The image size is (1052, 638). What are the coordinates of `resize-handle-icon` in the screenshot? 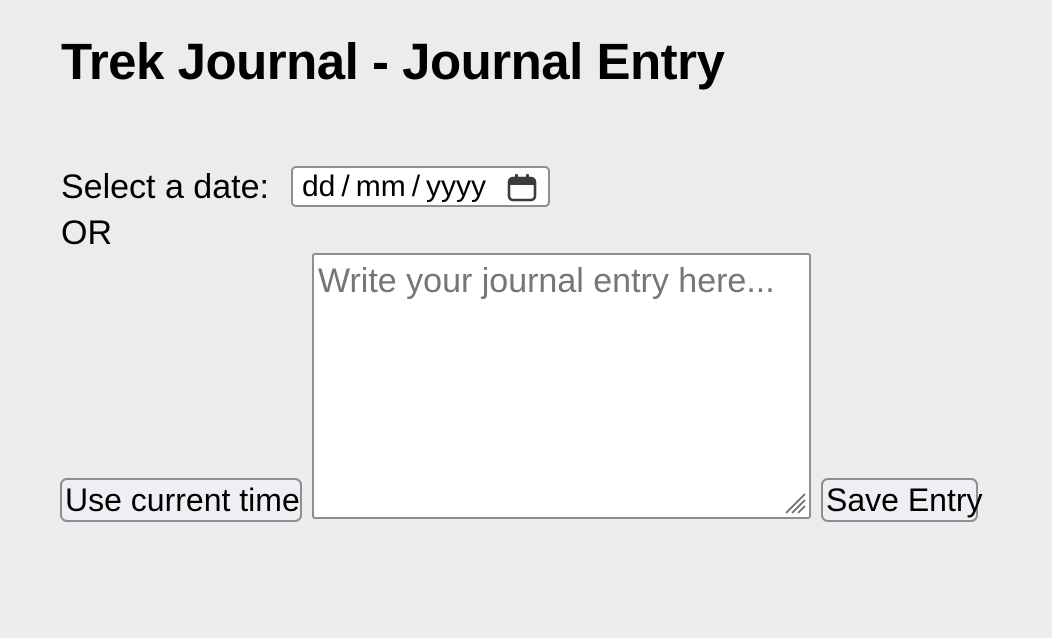 It's located at (794, 502).